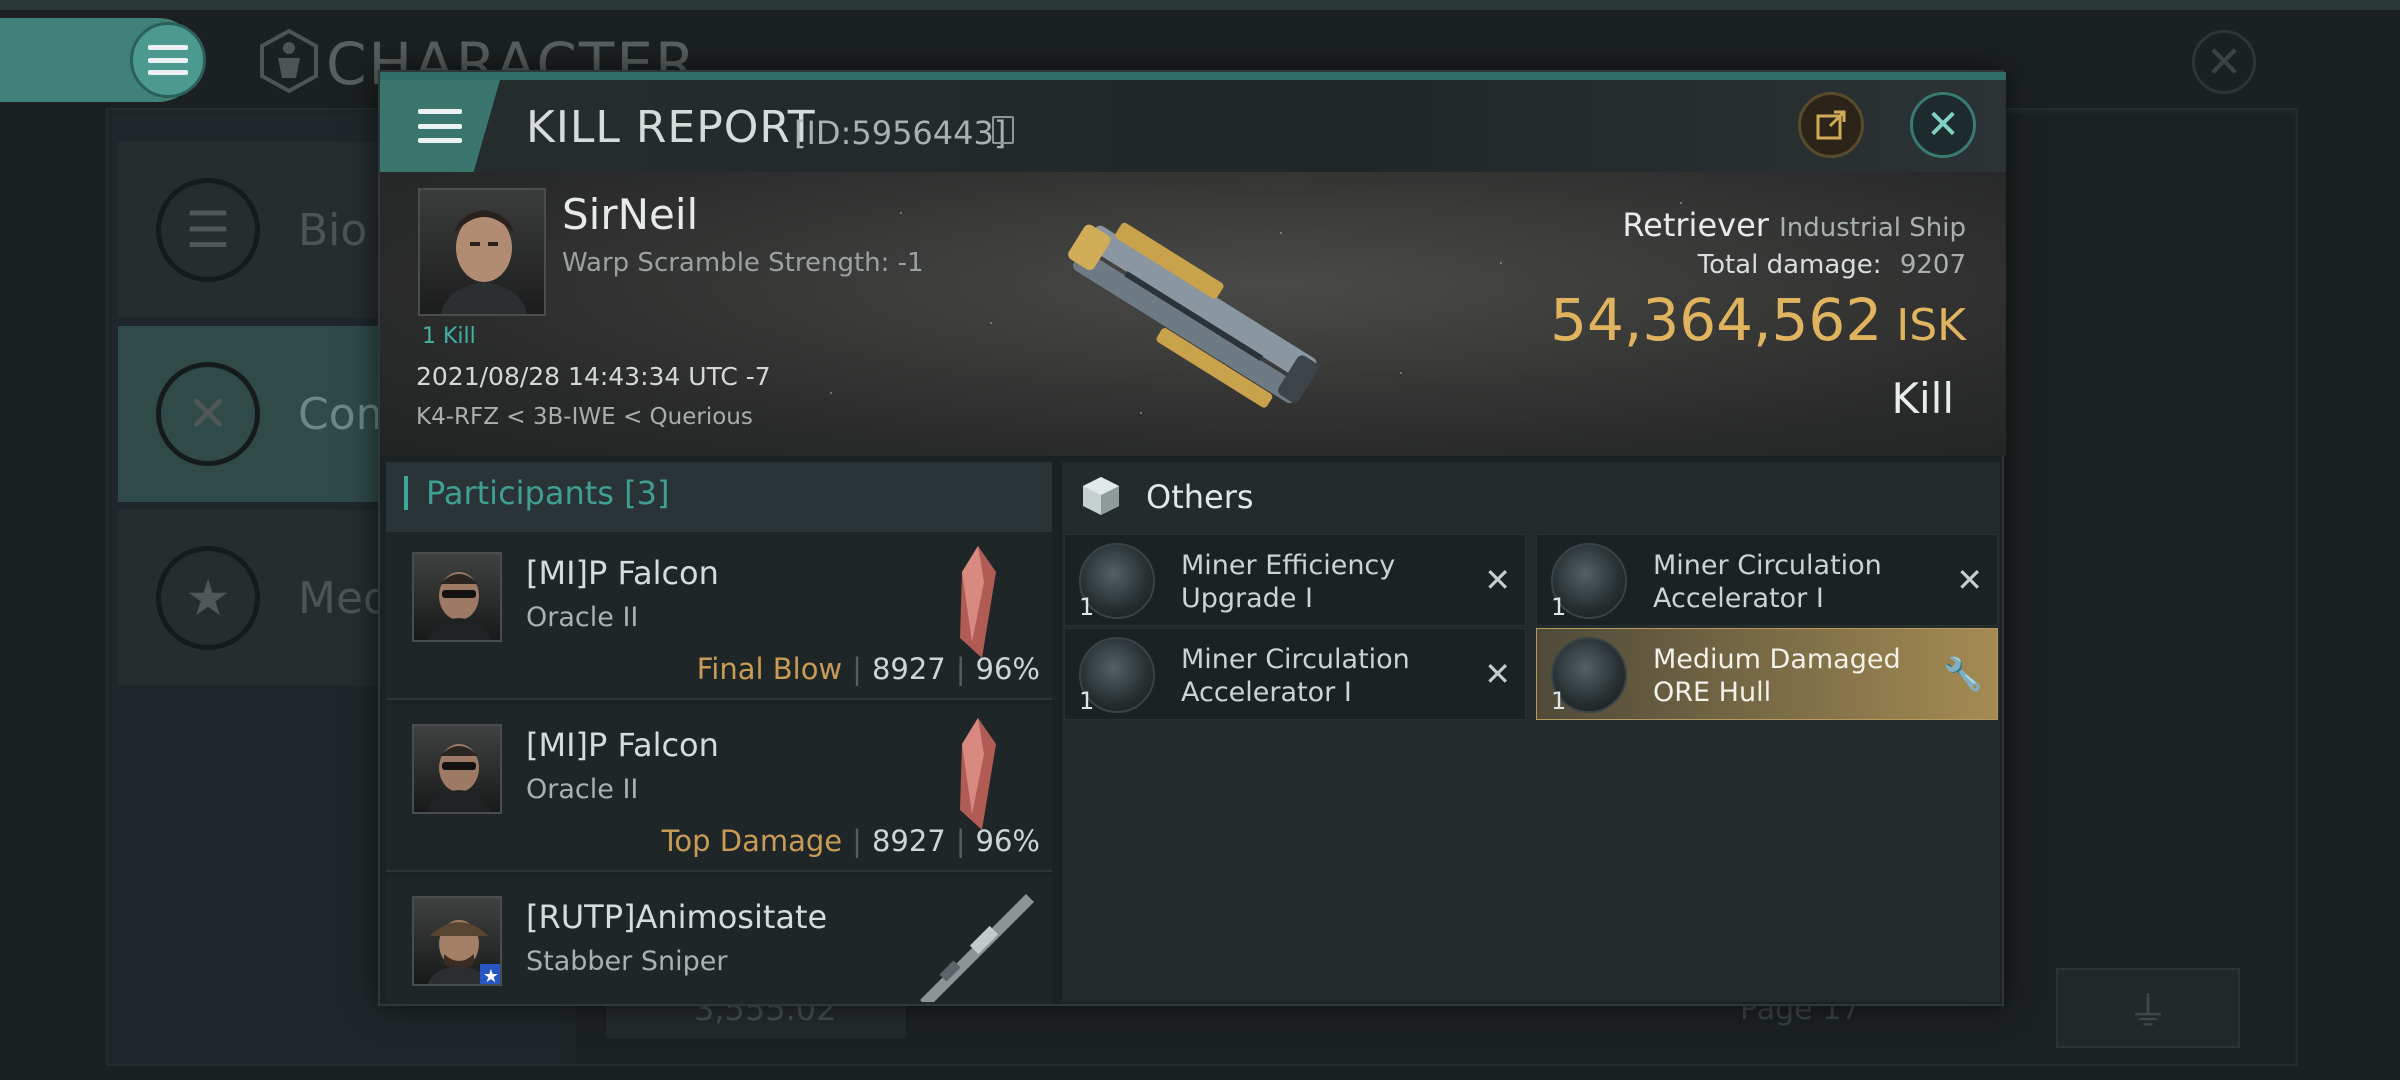 This screenshot has width=2400, height=1080. Describe the element at coordinates (406, 493) in the screenshot. I see `participants-accent` at that location.